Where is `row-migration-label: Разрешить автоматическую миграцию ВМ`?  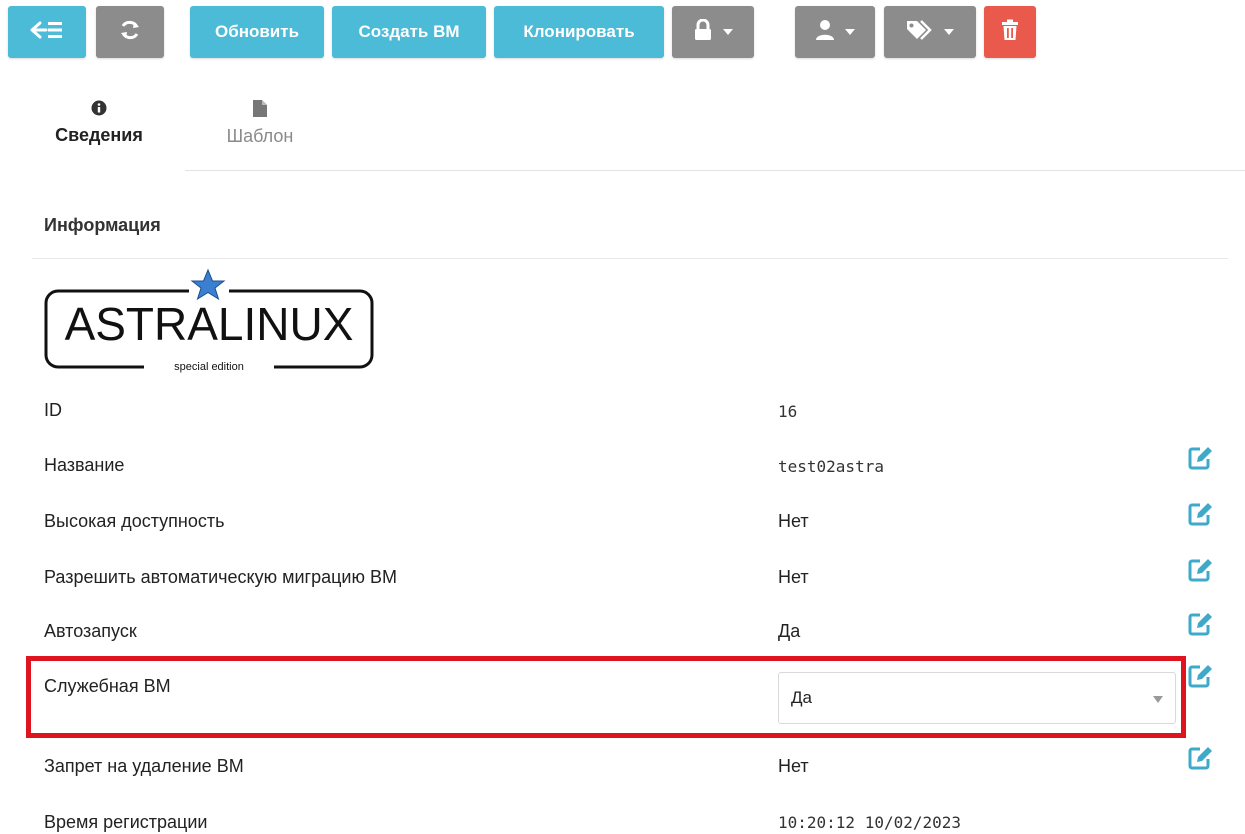
row-migration-label: Разрешить автоматическую миграцию ВМ is located at coordinates (220, 577).